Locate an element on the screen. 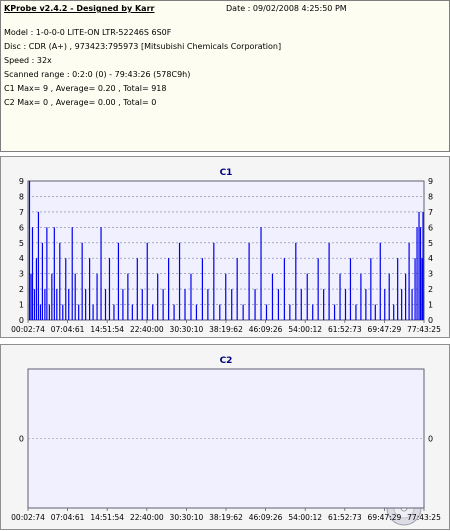 This screenshot has width=450, height=531. c1-ytick-right: 4 is located at coordinates (430, 258).